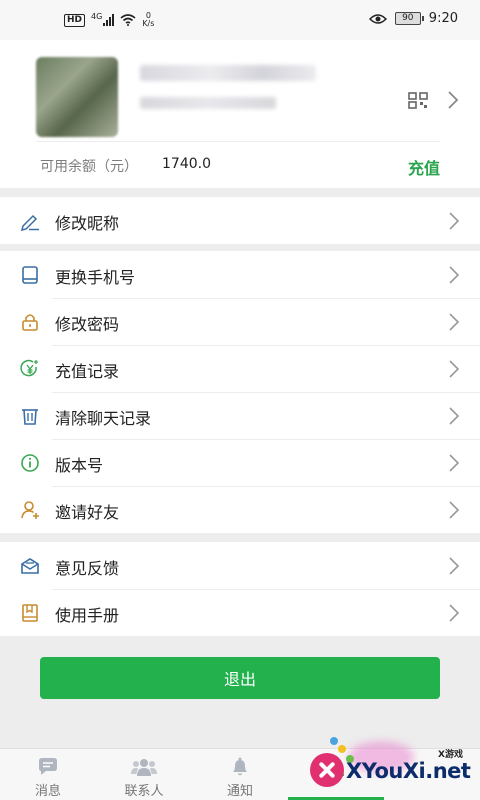  I want to click on menu-group-help: 意见反馈 使用手册, so click(240, 589).